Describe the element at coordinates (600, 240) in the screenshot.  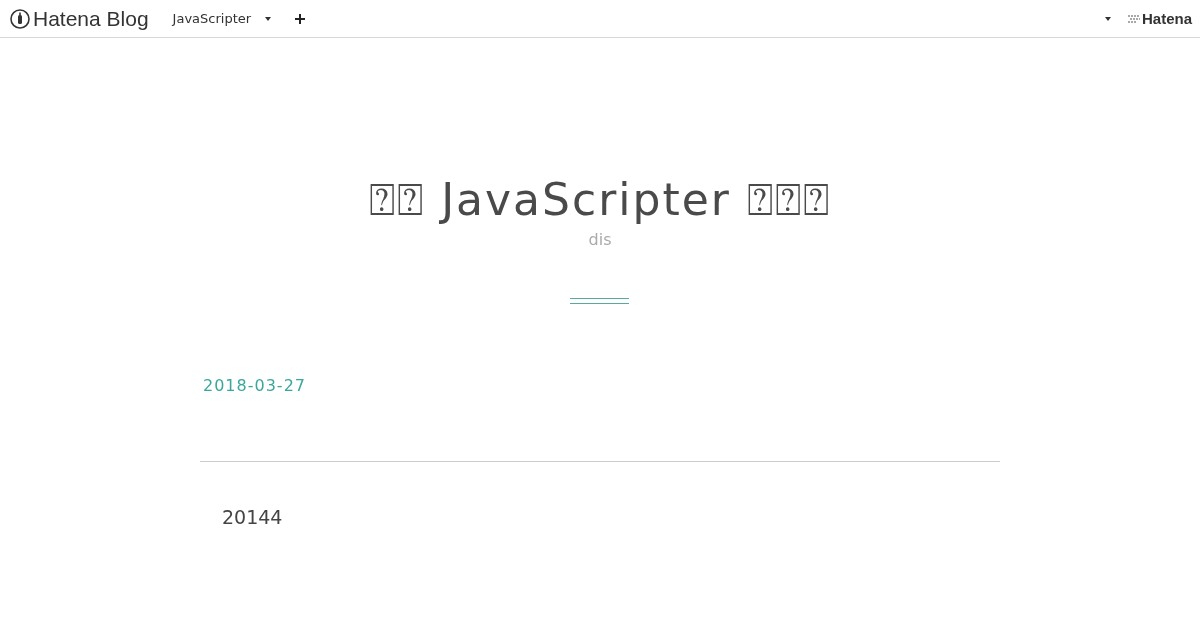
I see `blog-description: dis` at that location.